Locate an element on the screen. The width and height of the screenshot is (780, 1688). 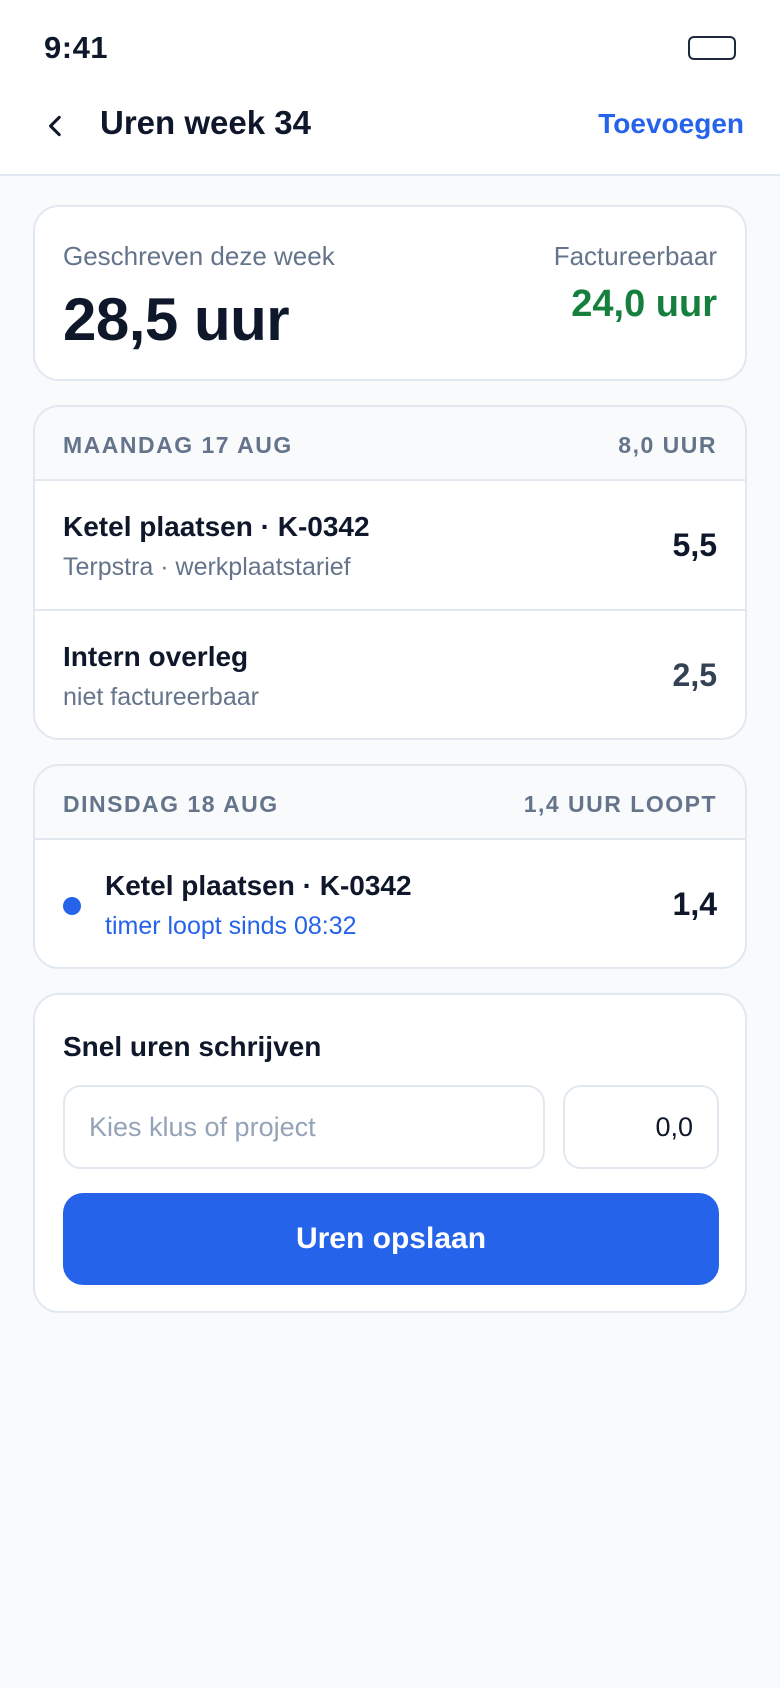
entry-subtitle: Terpstra · werkplaatstarief is located at coordinates (207, 567).